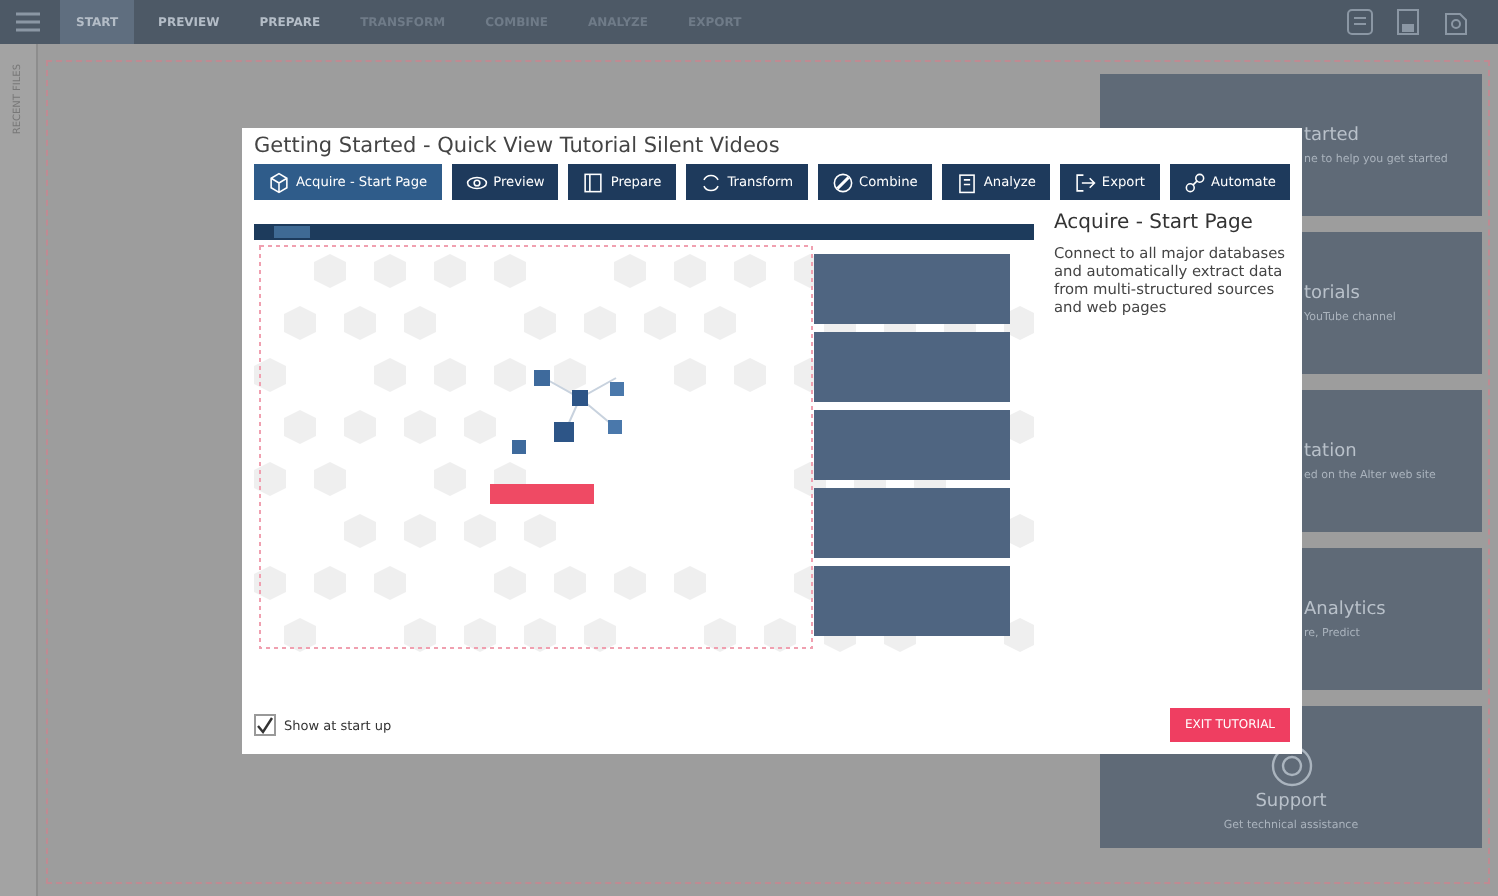 The image size is (1498, 896). What do you see at coordinates (1331, 451) in the screenshot?
I see `card-title: tation` at bounding box center [1331, 451].